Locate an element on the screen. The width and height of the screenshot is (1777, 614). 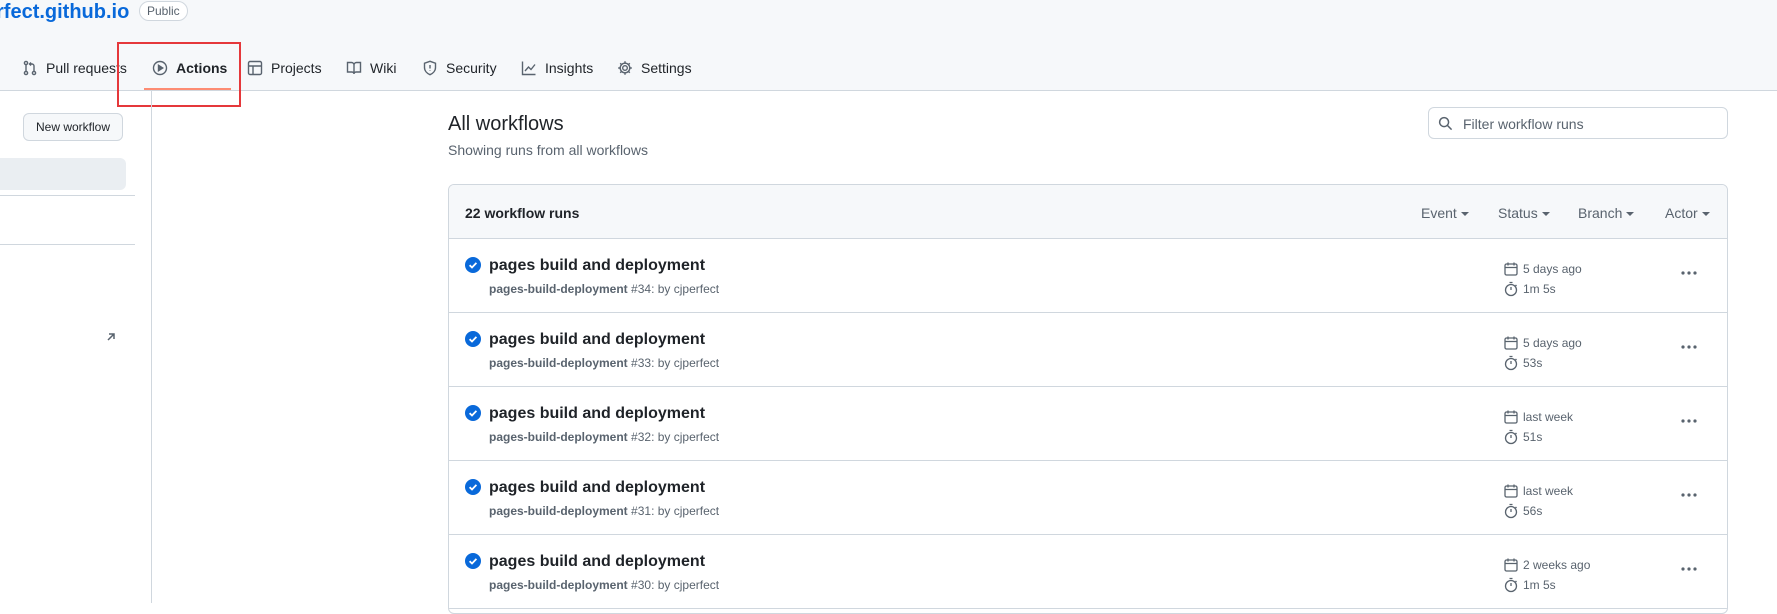
run-timestamp: 2 weeks ago is located at coordinates (1546, 565).